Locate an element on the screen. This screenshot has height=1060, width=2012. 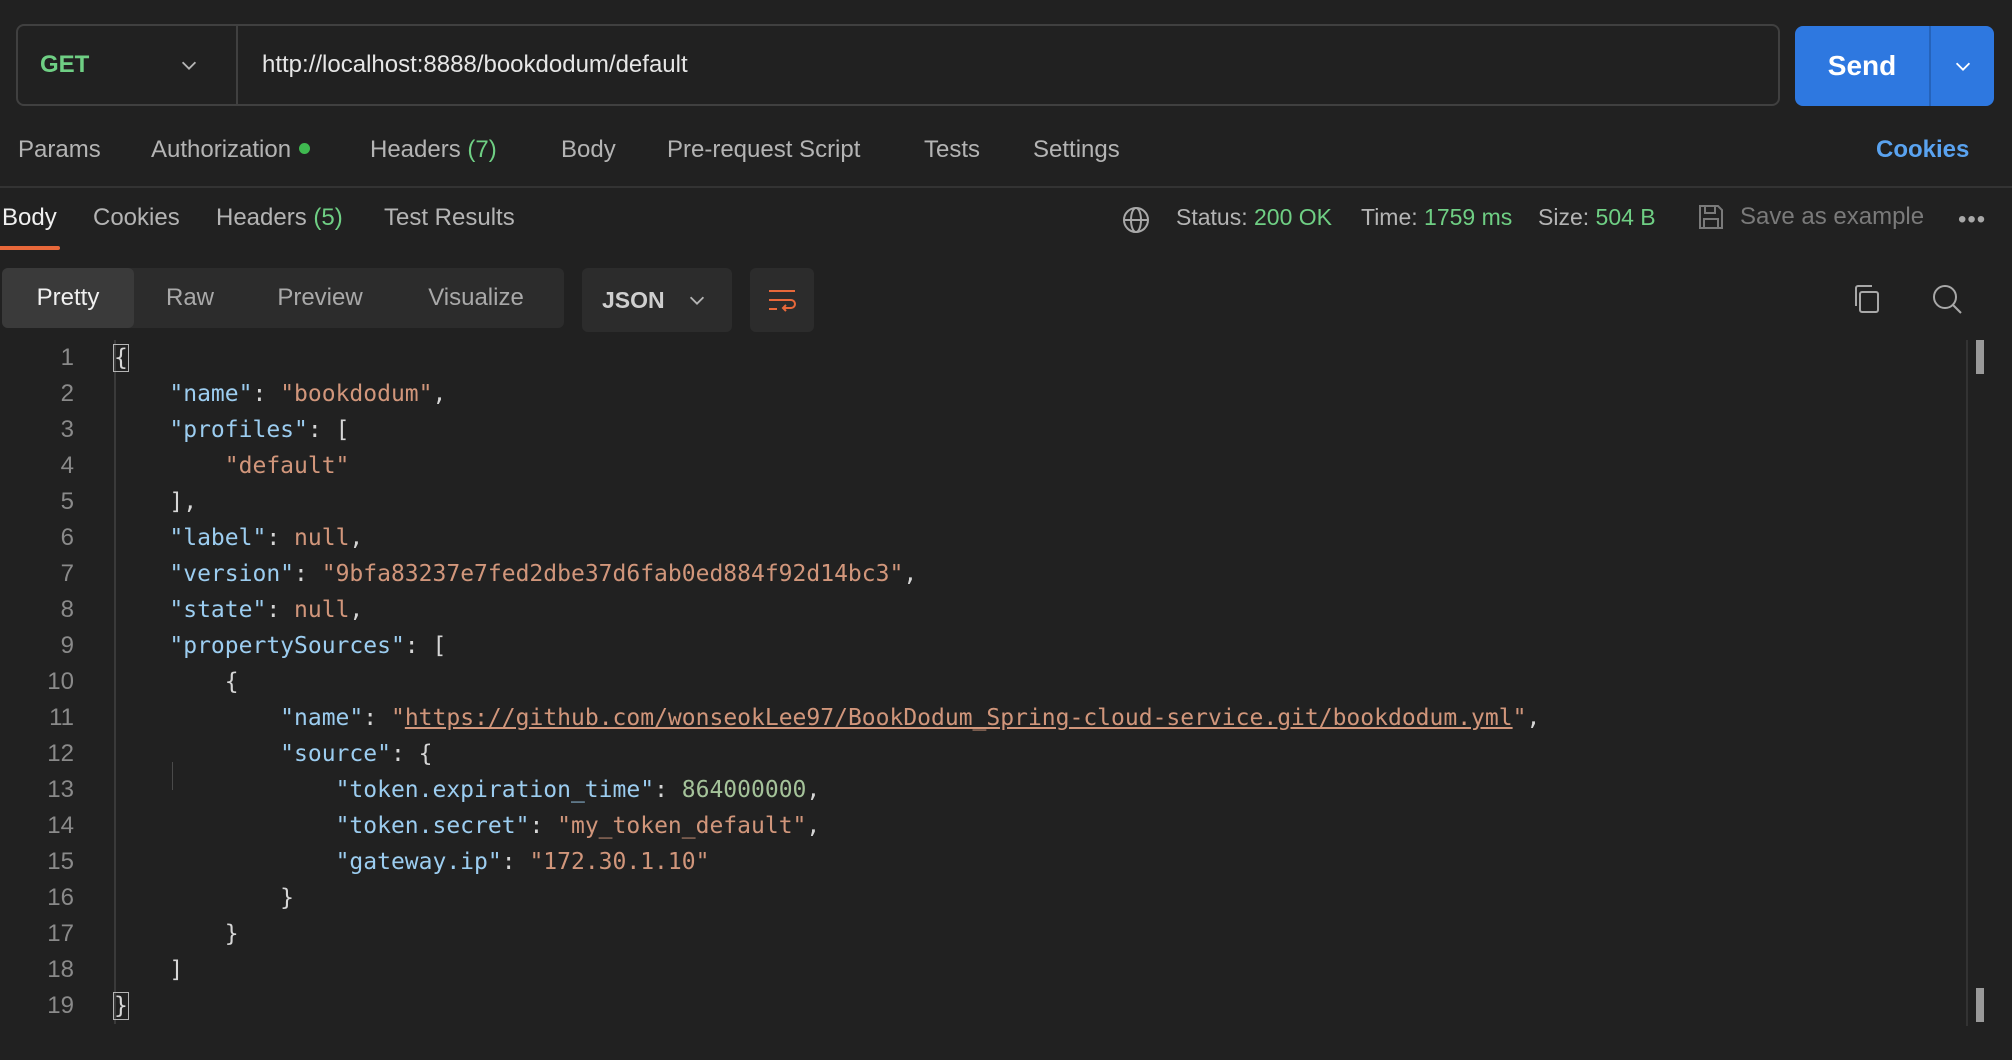
globe-icon is located at coordinates (1136, 220).